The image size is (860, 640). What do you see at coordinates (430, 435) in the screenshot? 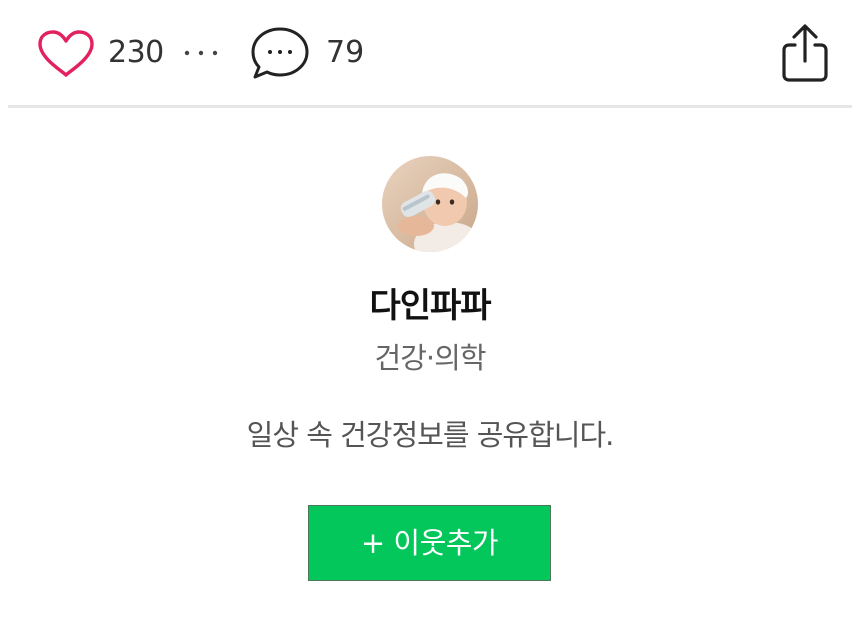
I see `profile-description: 일상 속 건강정보를 공유합니다.` at bounding box center [430, 435].